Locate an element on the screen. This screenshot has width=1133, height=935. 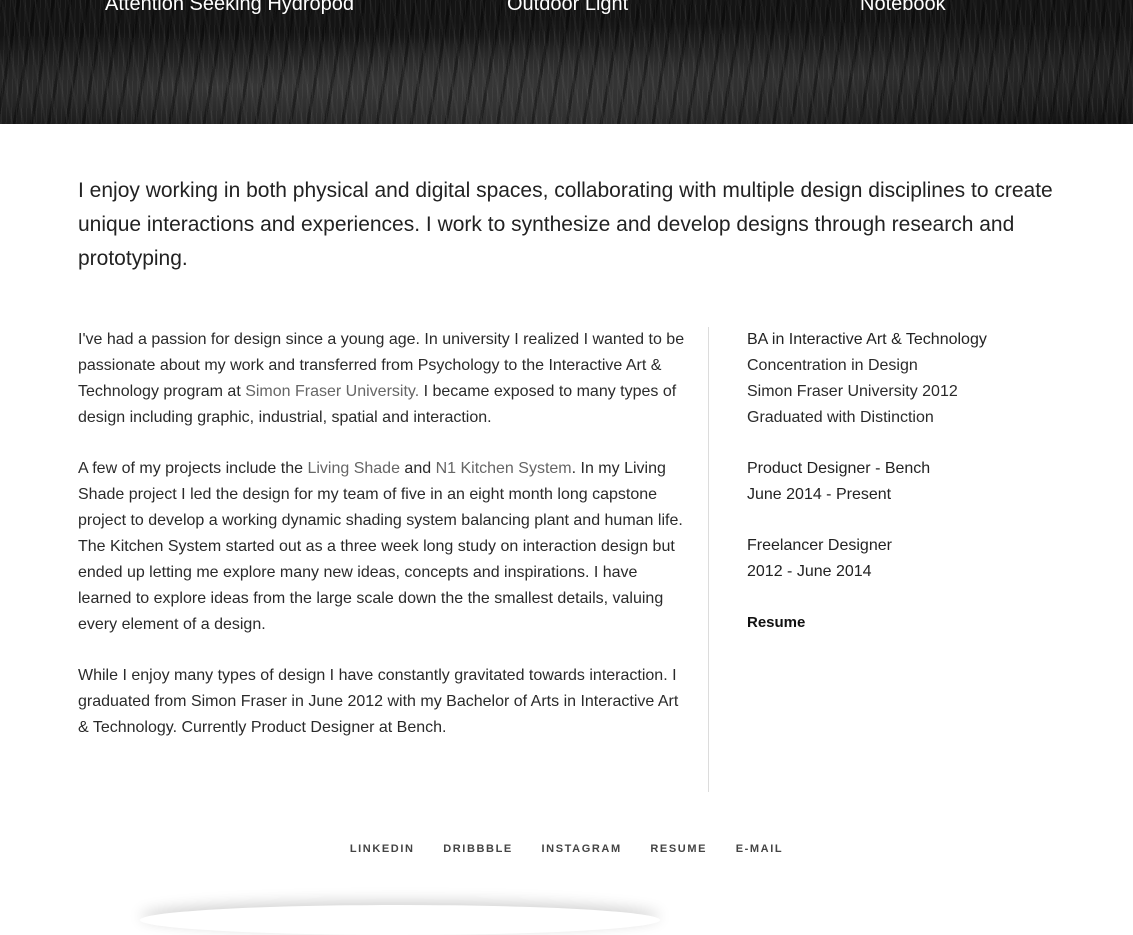
job-dates: 2012 - June 2014 is located at coordinates (809, 571).